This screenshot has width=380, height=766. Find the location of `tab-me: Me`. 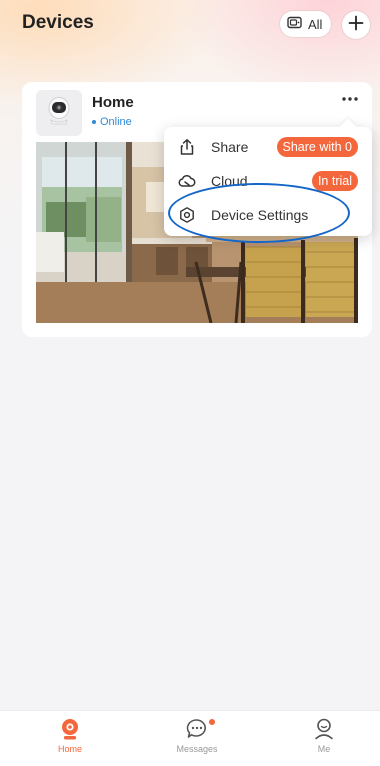

tab-me: Me is located at coordinates (324, 738).